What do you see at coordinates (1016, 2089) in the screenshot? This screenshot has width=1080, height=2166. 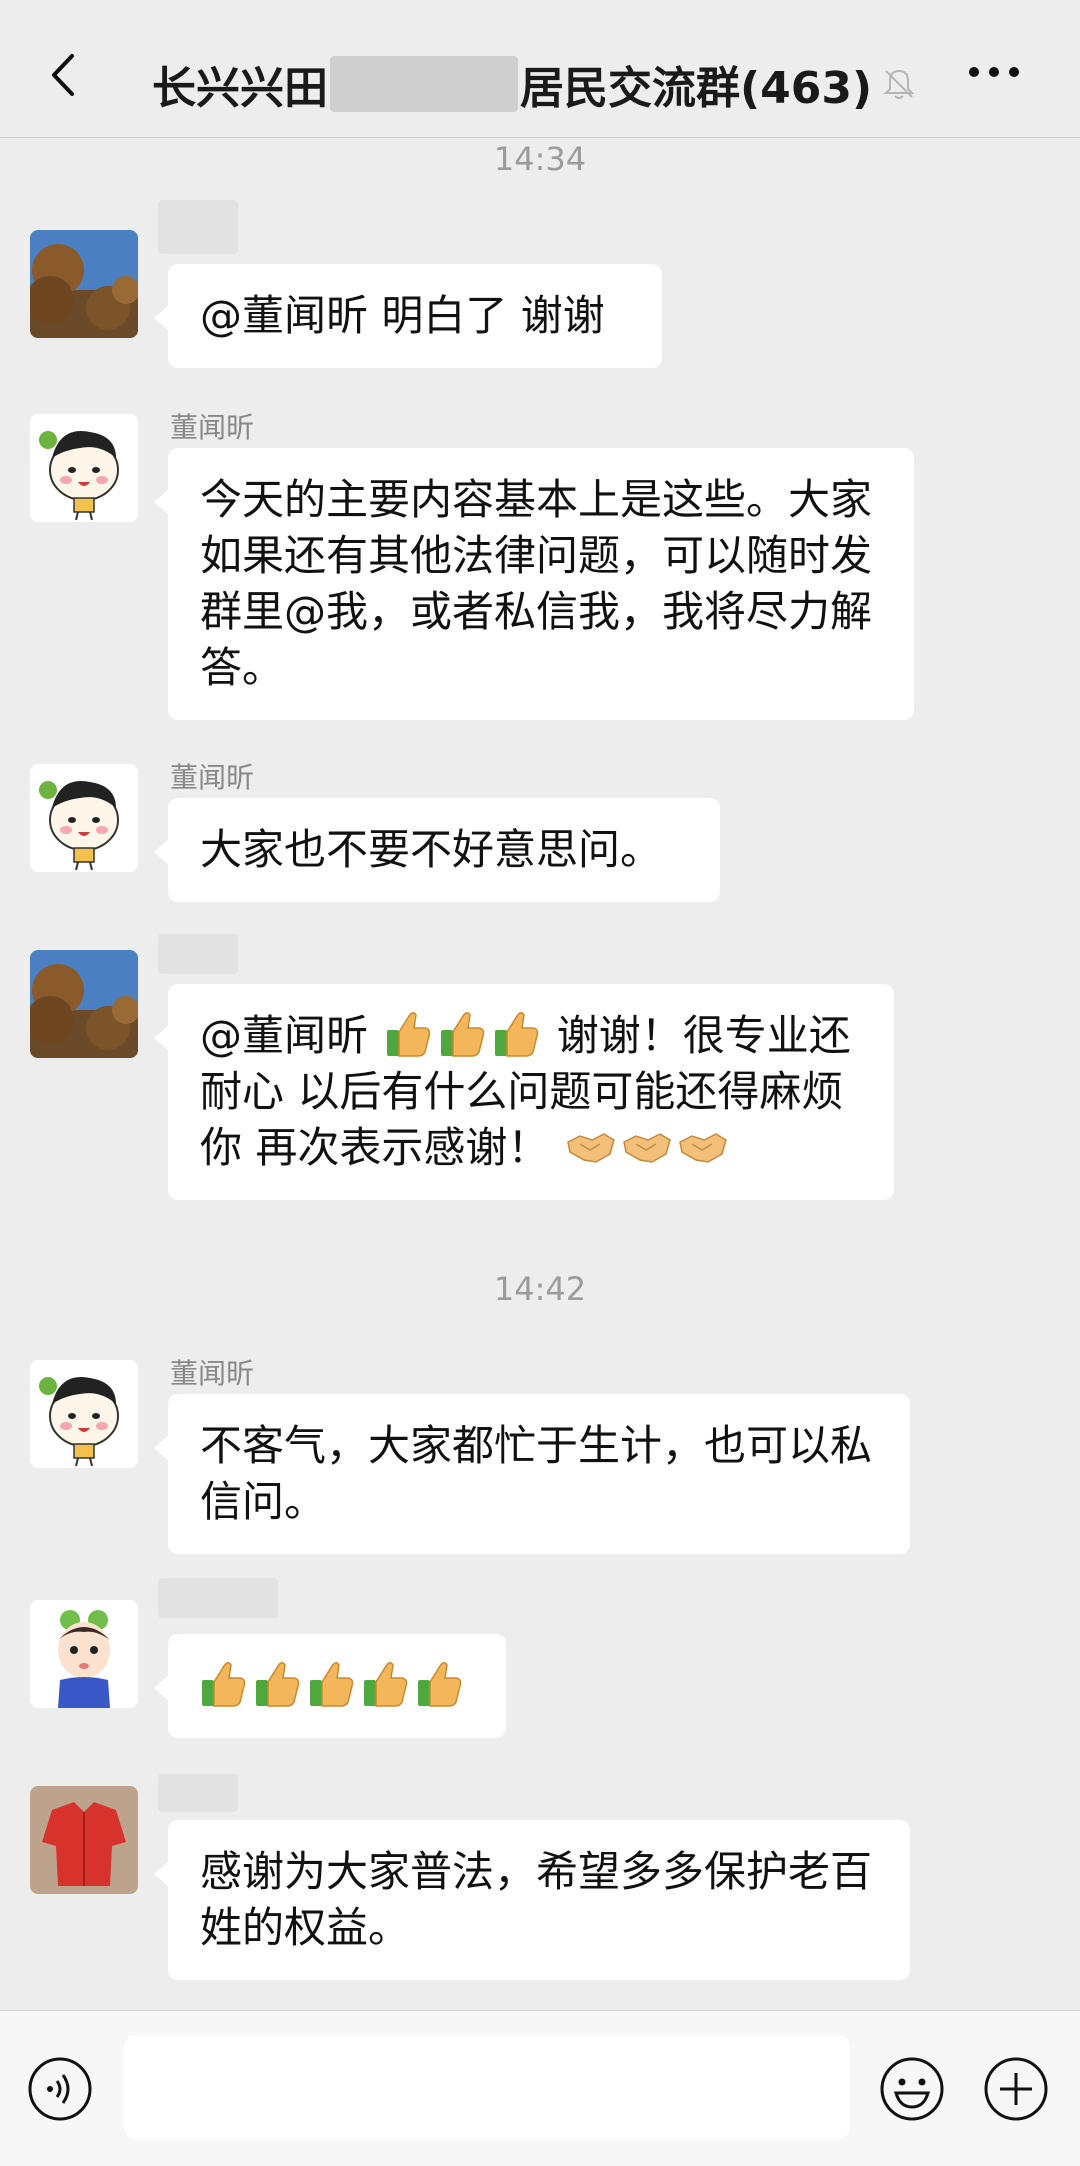 I see `plus-icon` at bounding box center [1016, 2089].